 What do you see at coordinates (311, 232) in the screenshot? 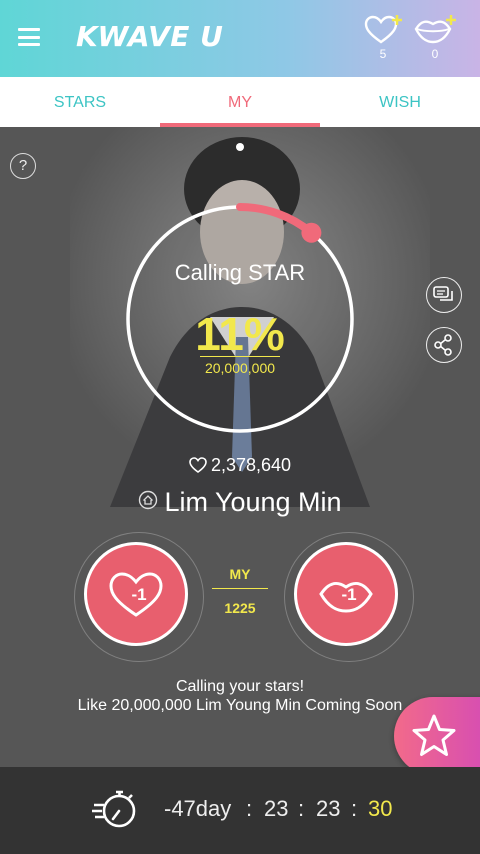
I see `progress-knob` at bounding box center [311, 232].